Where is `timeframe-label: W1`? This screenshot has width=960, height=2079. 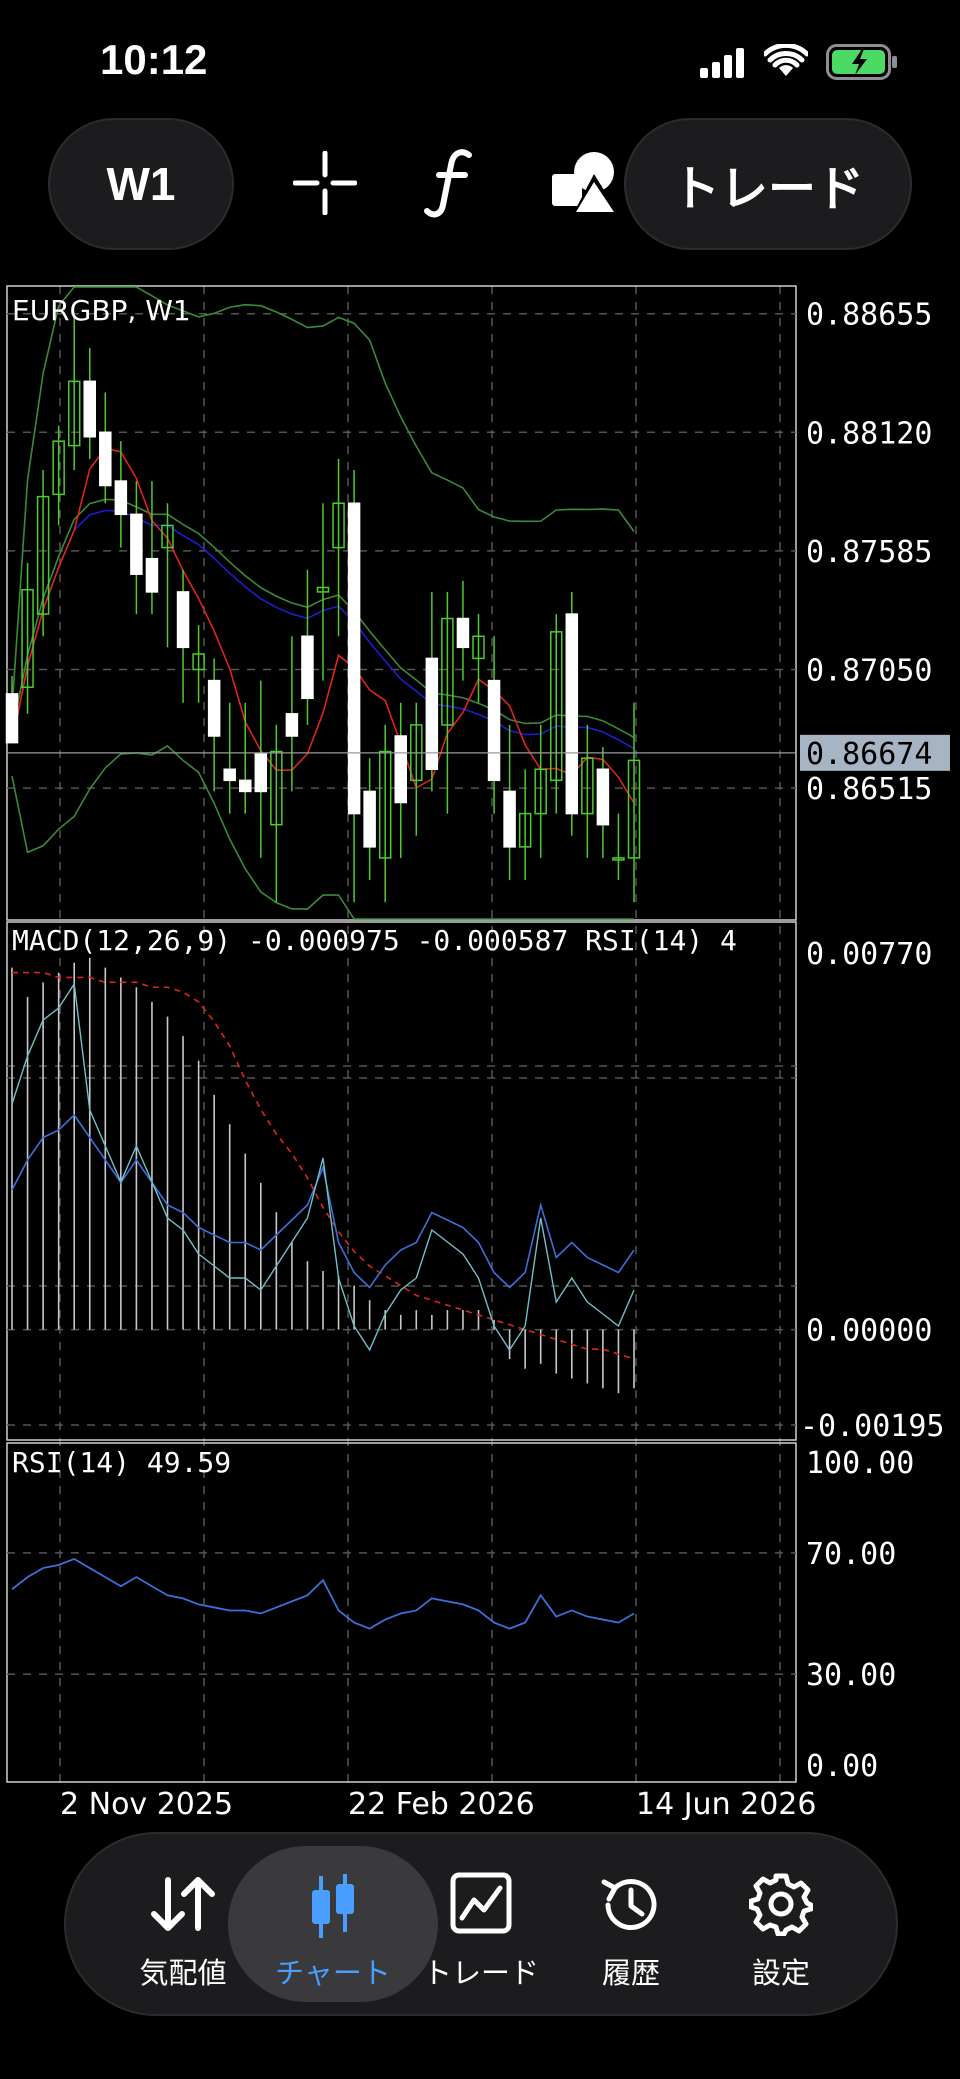 timeframe-label: W1 is located at coordinates (141, 184).